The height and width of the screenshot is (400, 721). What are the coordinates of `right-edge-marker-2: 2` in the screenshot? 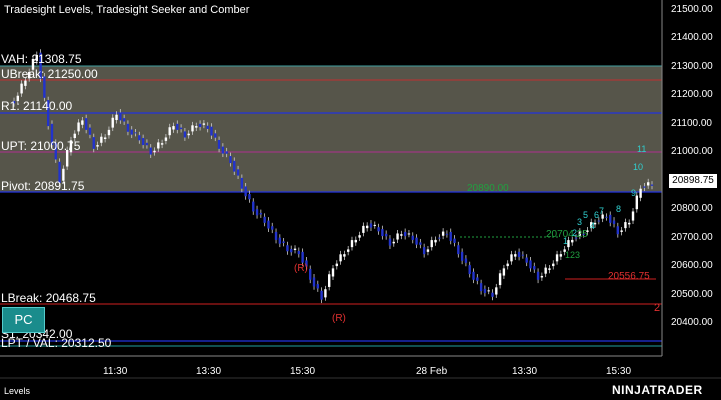 It's located at (657, 308).